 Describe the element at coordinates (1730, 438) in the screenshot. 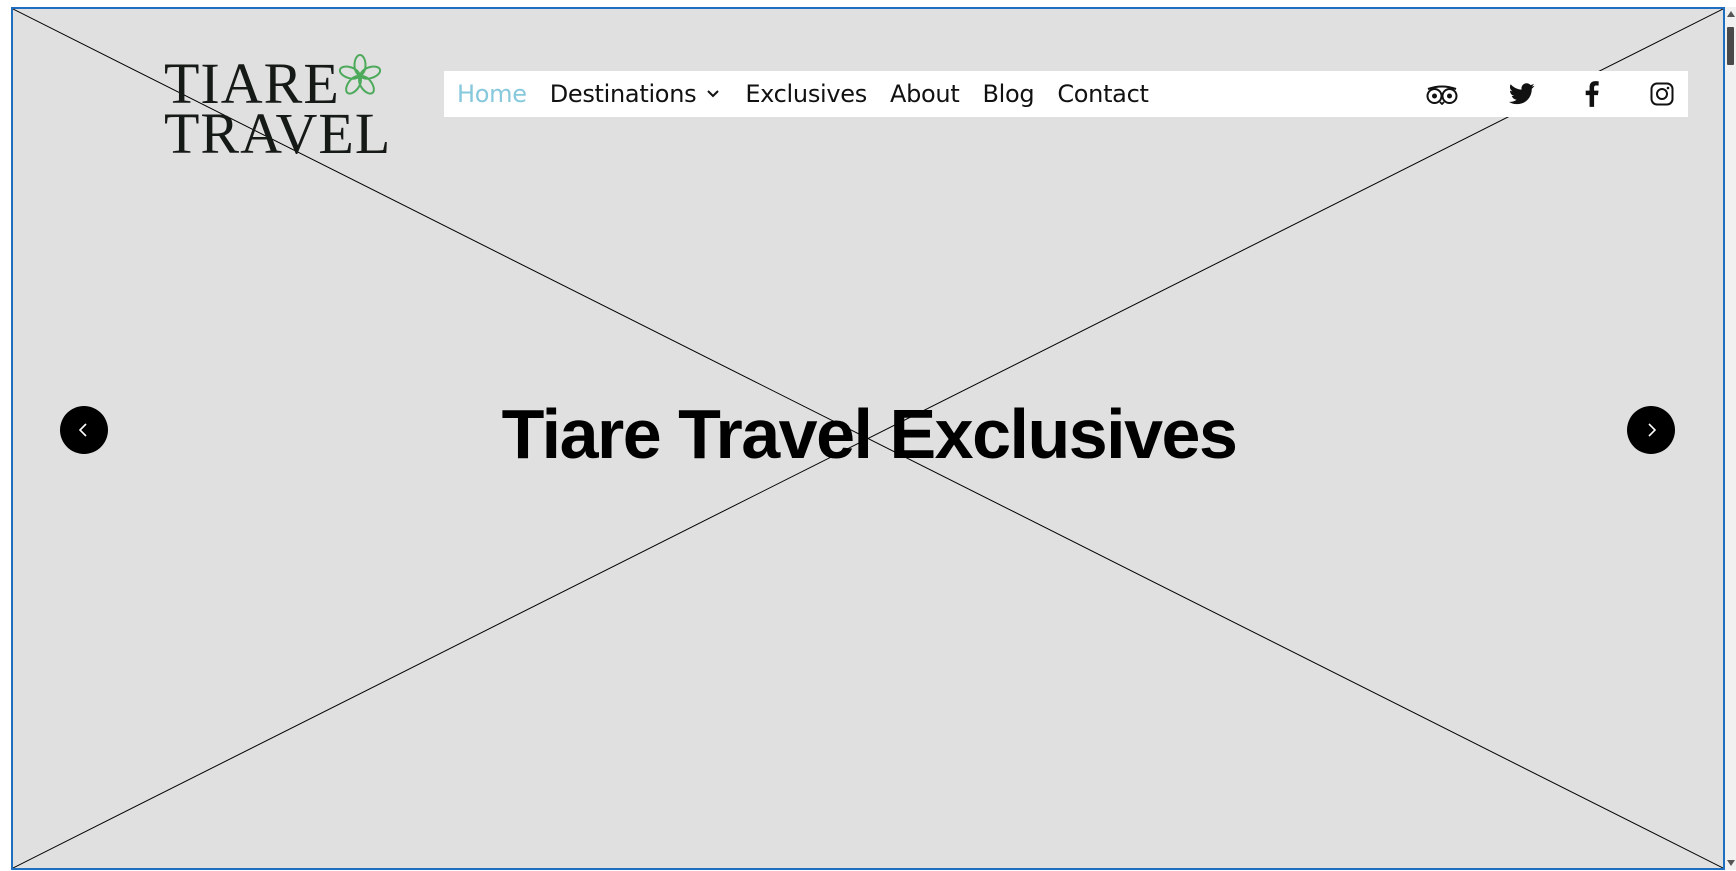

I see `vertical-scrollbar` at that location.